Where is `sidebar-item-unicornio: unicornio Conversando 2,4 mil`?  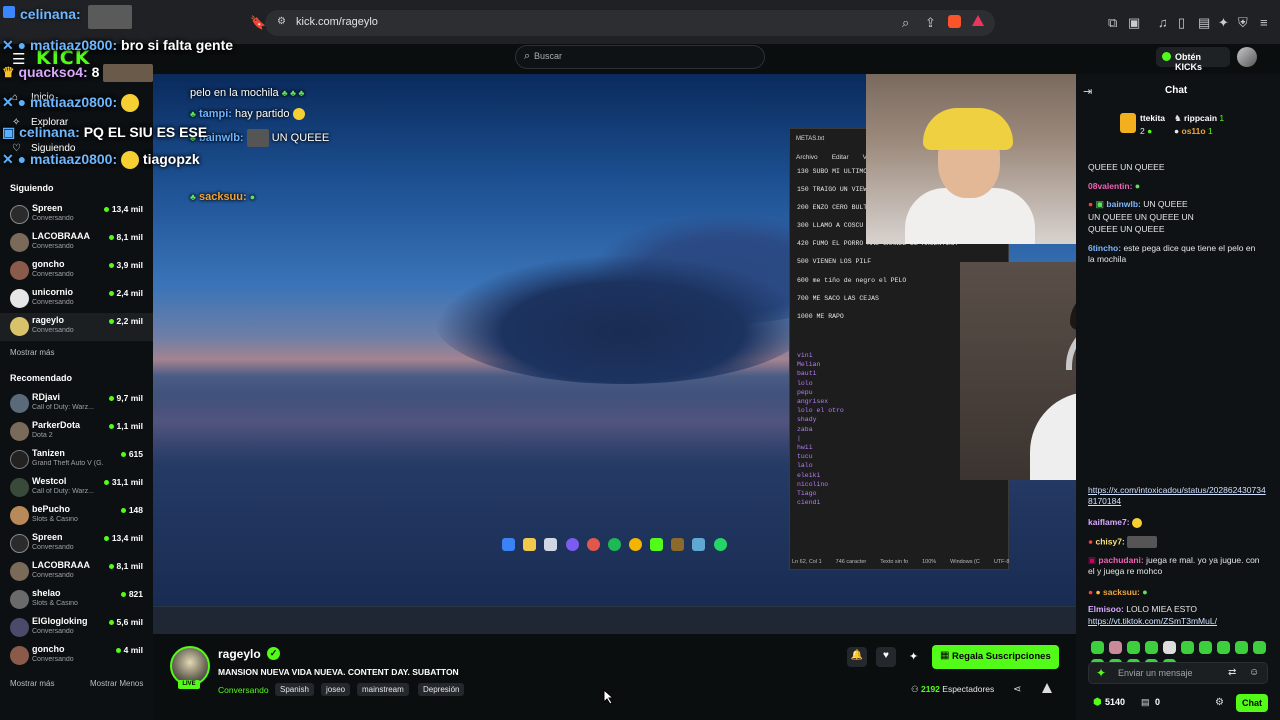 sidebar-item-unicornio: unicornio Conversando 2,4 mil is located at coordinates (76, 299).